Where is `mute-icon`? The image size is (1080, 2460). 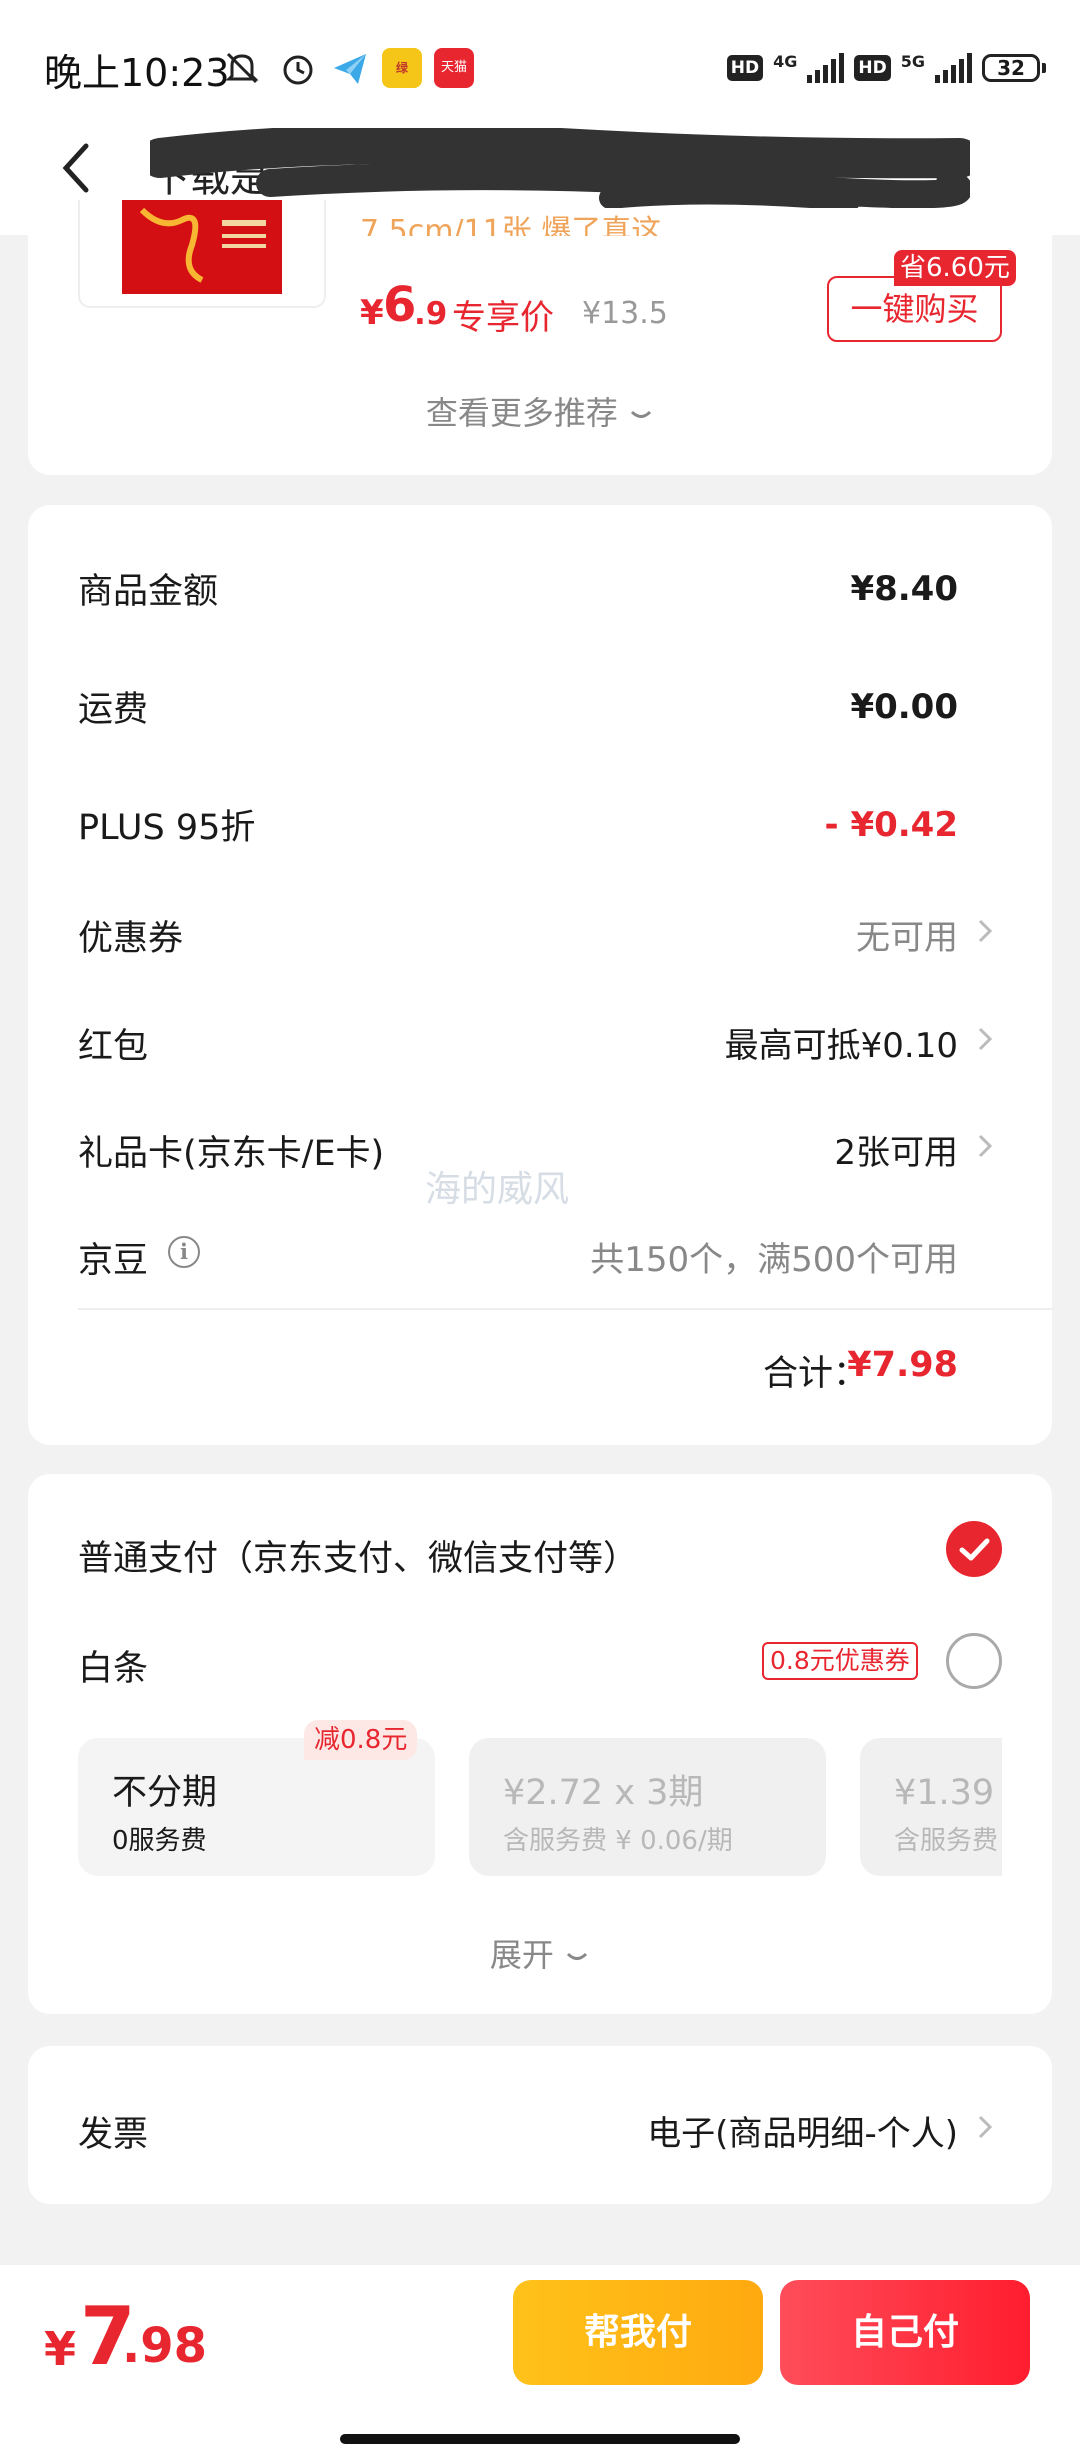
mute-icon is located at coordinates (242, 68).